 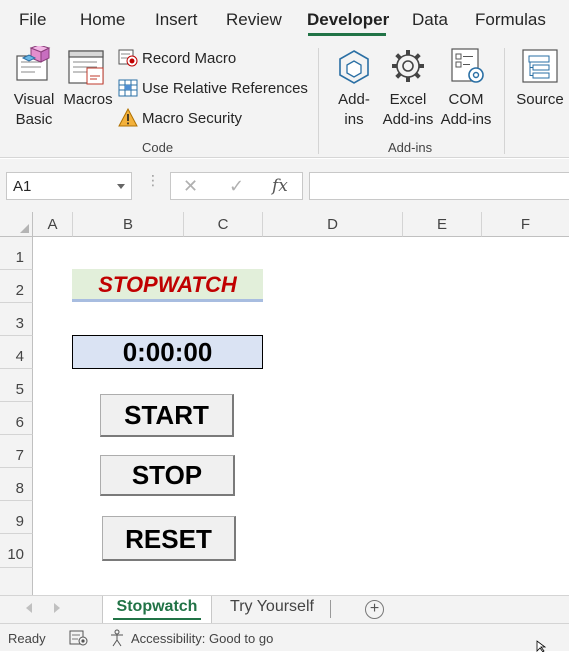 I want to click on status-bar: Ready Accessibility: Good to go, so click(x=284, y=637).